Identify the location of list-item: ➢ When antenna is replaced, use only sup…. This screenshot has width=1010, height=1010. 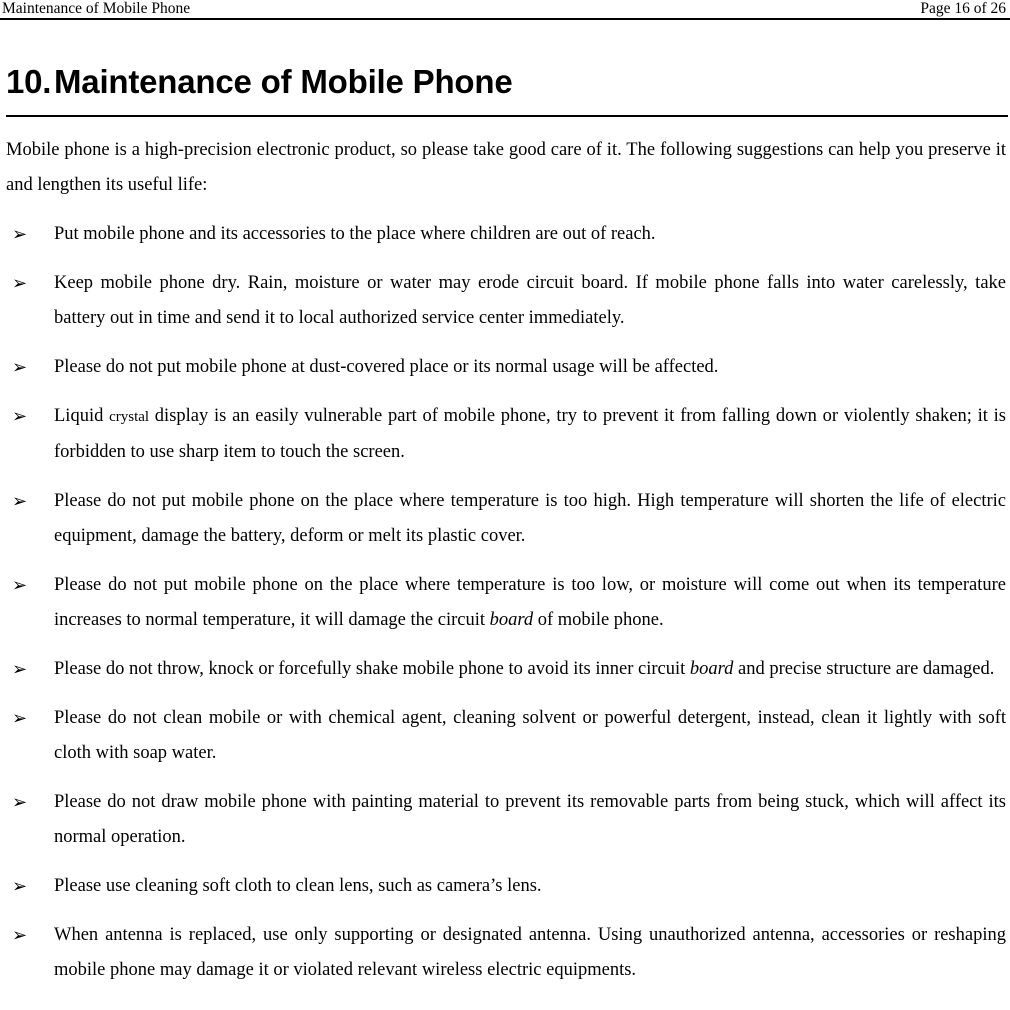
(506, 953).